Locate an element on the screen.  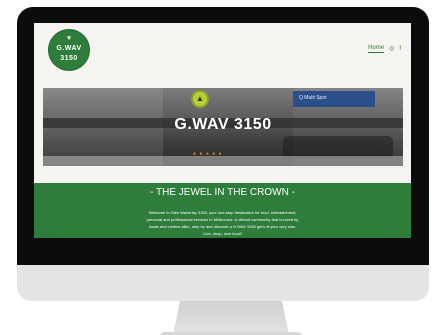
monitor-chin is located at coordinates (223, 283).